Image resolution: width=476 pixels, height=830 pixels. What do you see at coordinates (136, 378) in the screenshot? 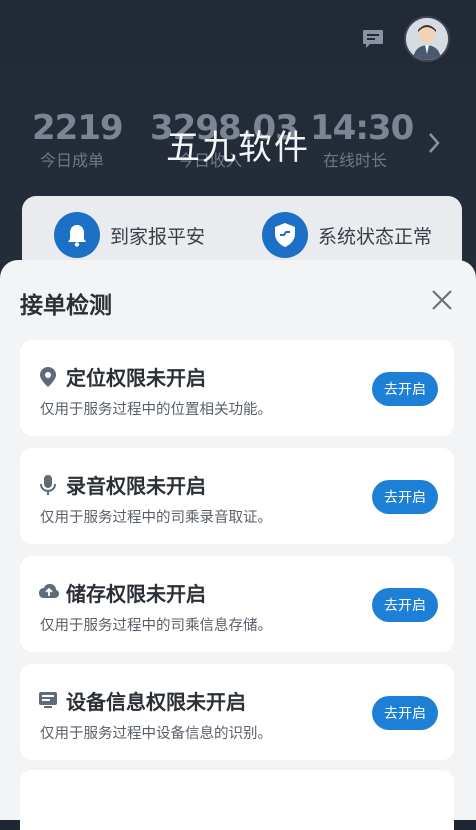
I see `permission-title: 定位权限未开启` at bounding box center [136, 378].